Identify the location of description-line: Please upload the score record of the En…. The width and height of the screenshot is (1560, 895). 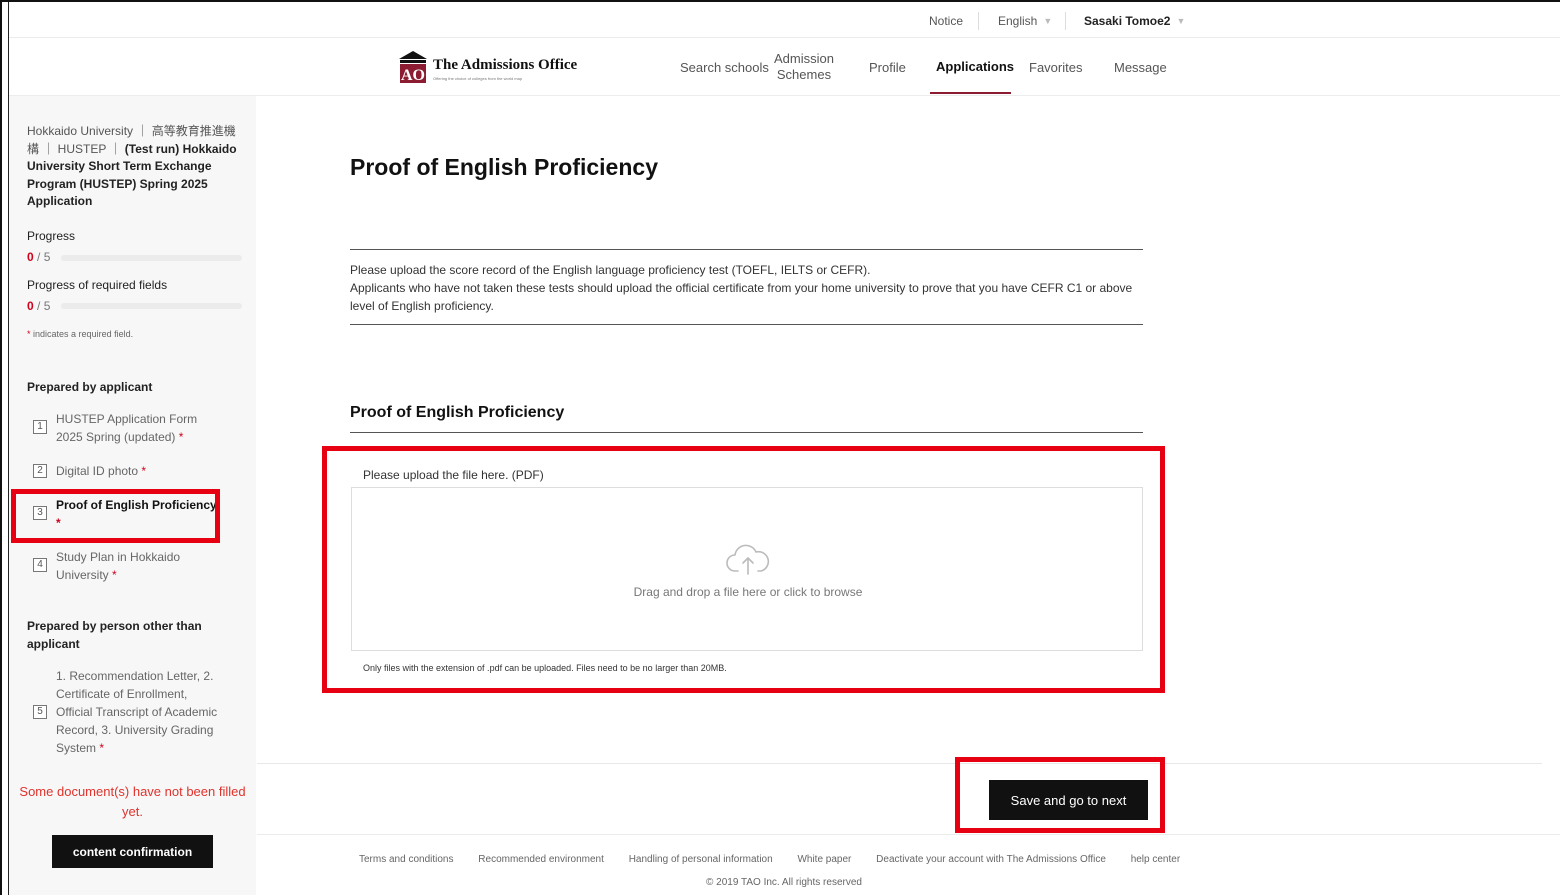
(610, 270).